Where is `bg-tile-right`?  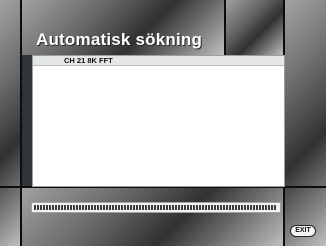
bg-tile-right is located at coordinates (305, 123).